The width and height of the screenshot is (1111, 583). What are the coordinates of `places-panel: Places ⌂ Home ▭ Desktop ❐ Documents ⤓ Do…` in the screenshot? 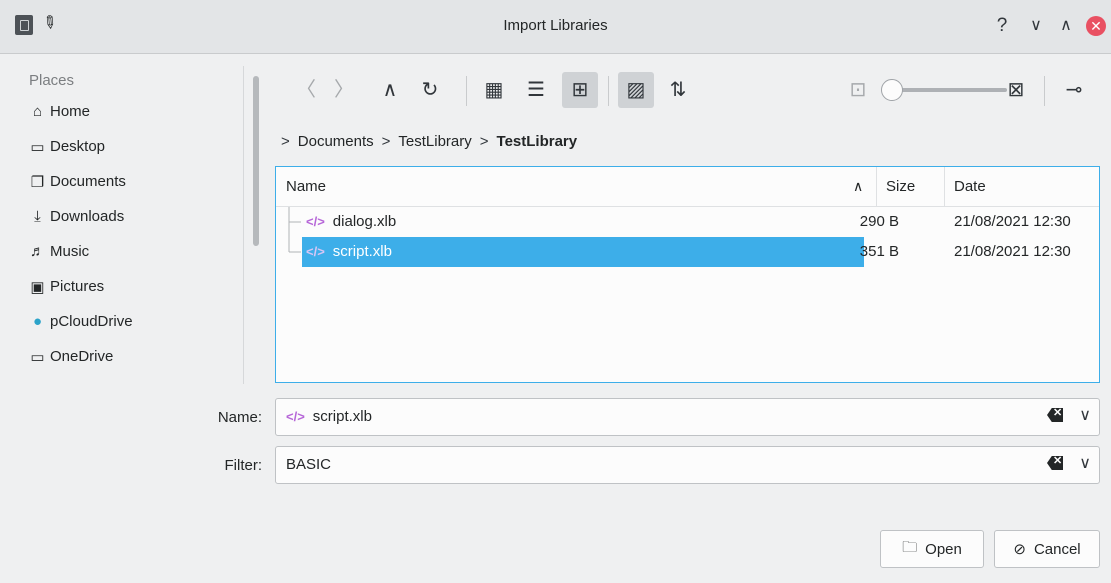 It's located at (139, 223).